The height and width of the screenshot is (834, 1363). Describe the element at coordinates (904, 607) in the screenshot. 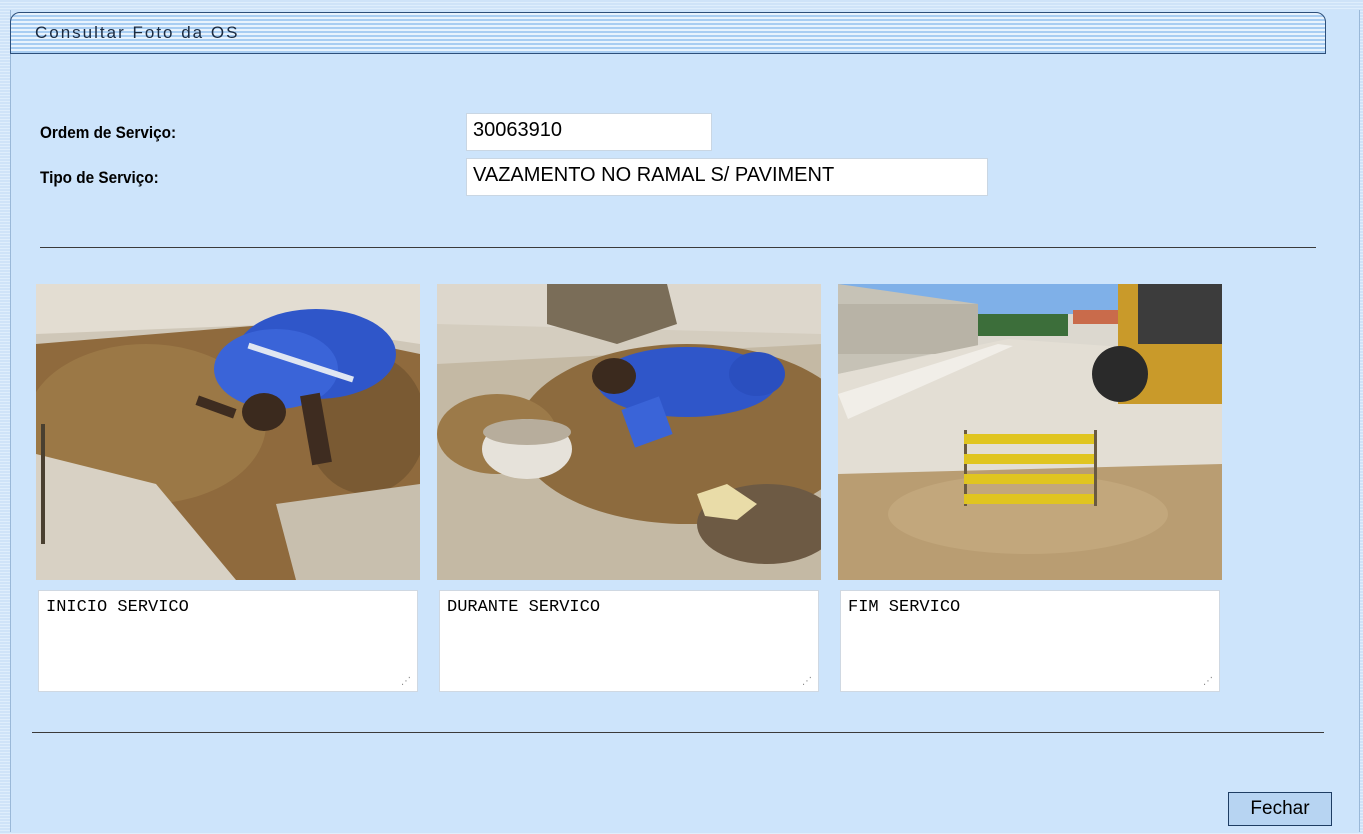

I see `caption-text: FIM SERVICO` at that location.